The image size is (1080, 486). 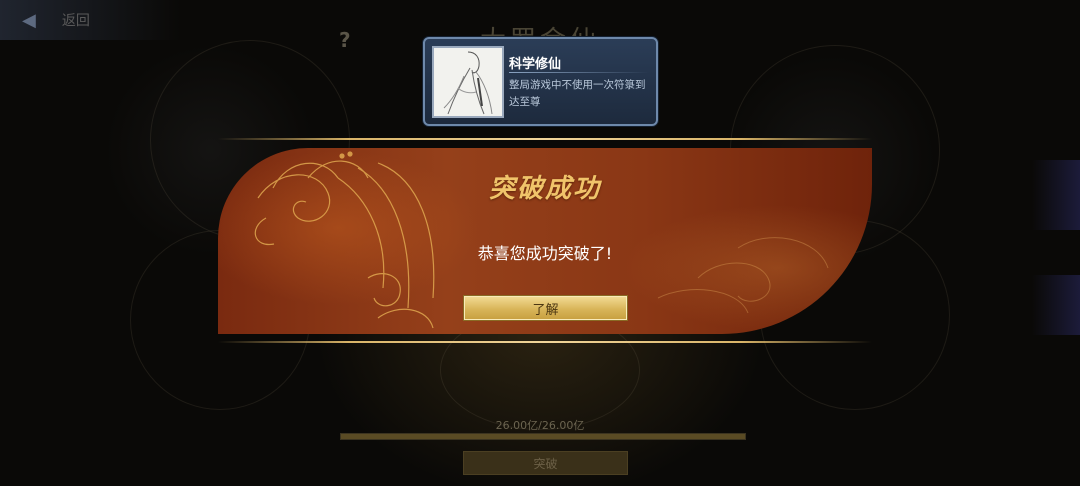 I want to click on achievement-toast: 科学修仙 整局游戏中不使用一次符箓到达至尊, so click(x=540, y=81).